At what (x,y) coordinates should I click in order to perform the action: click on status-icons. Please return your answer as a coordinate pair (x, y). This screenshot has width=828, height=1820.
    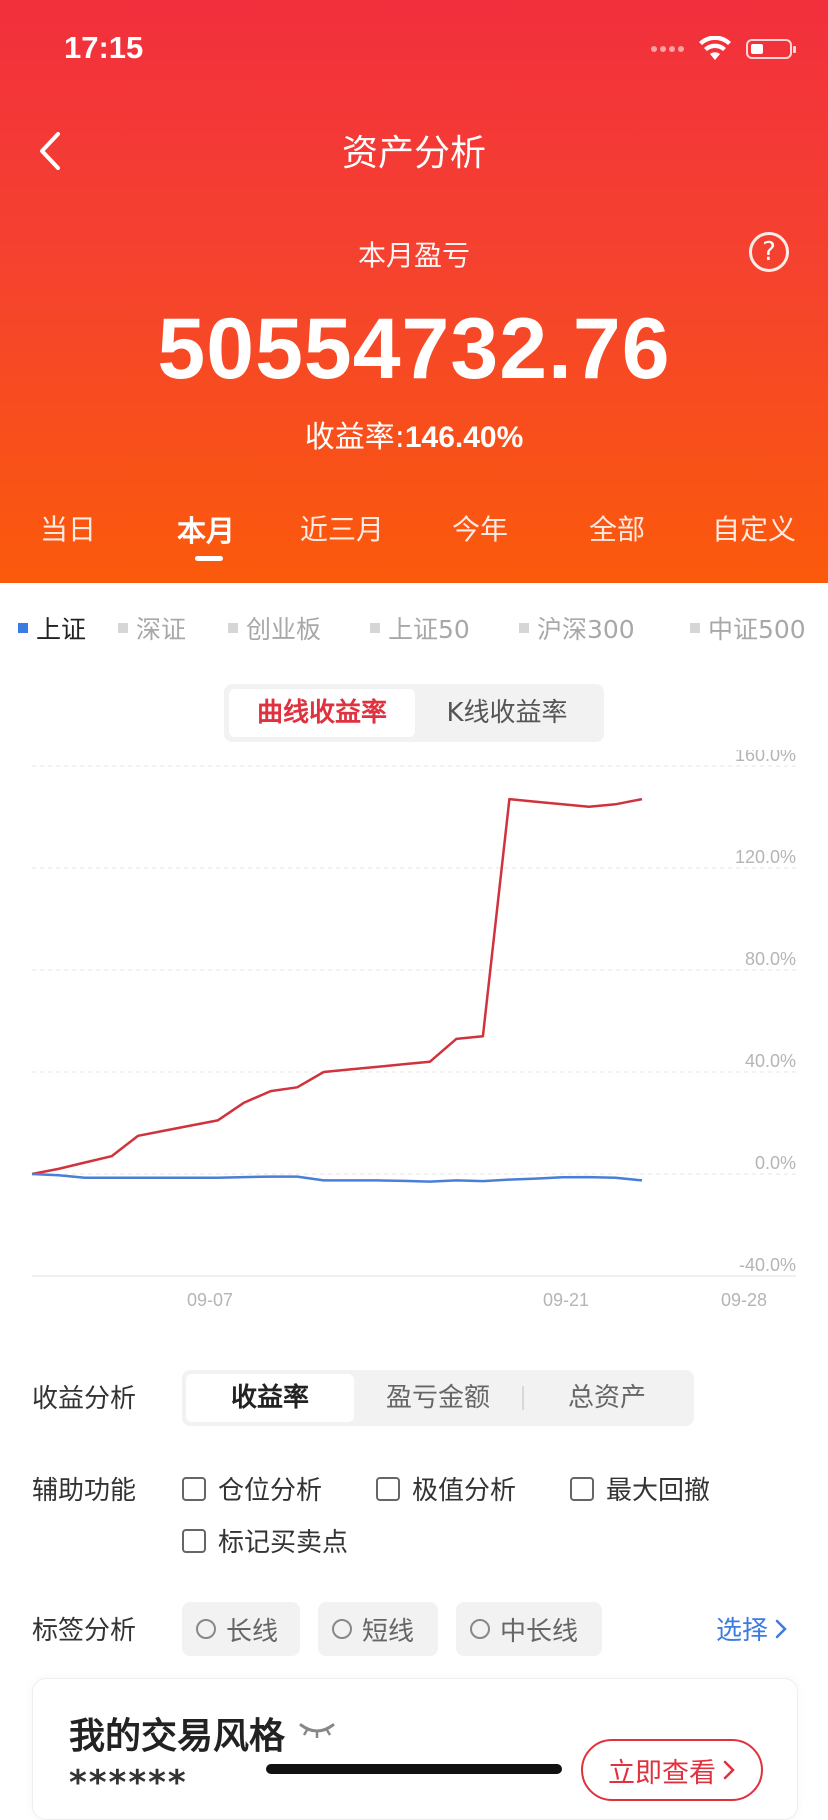
    Looking at the image, I should click on (723, 49).